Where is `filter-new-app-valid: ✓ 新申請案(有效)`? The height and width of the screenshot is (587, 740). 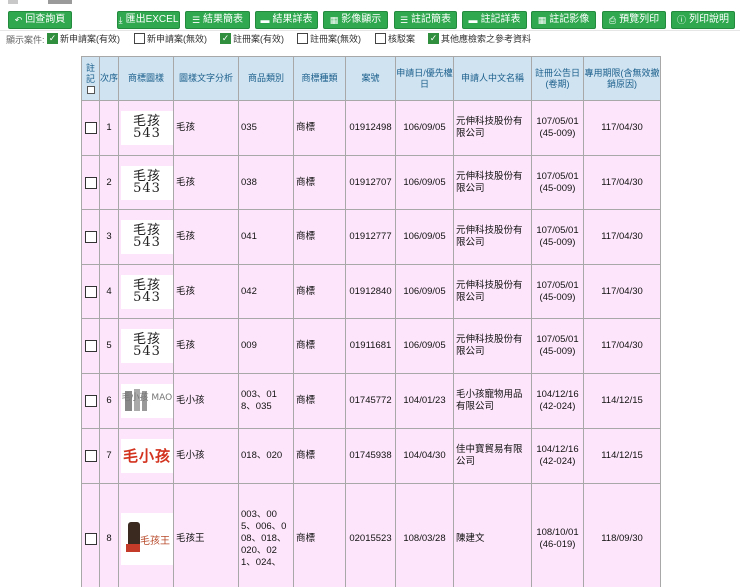
filter-new-app-valid: ✓ 新申請案(有效) is located at coordinates (83, 38).